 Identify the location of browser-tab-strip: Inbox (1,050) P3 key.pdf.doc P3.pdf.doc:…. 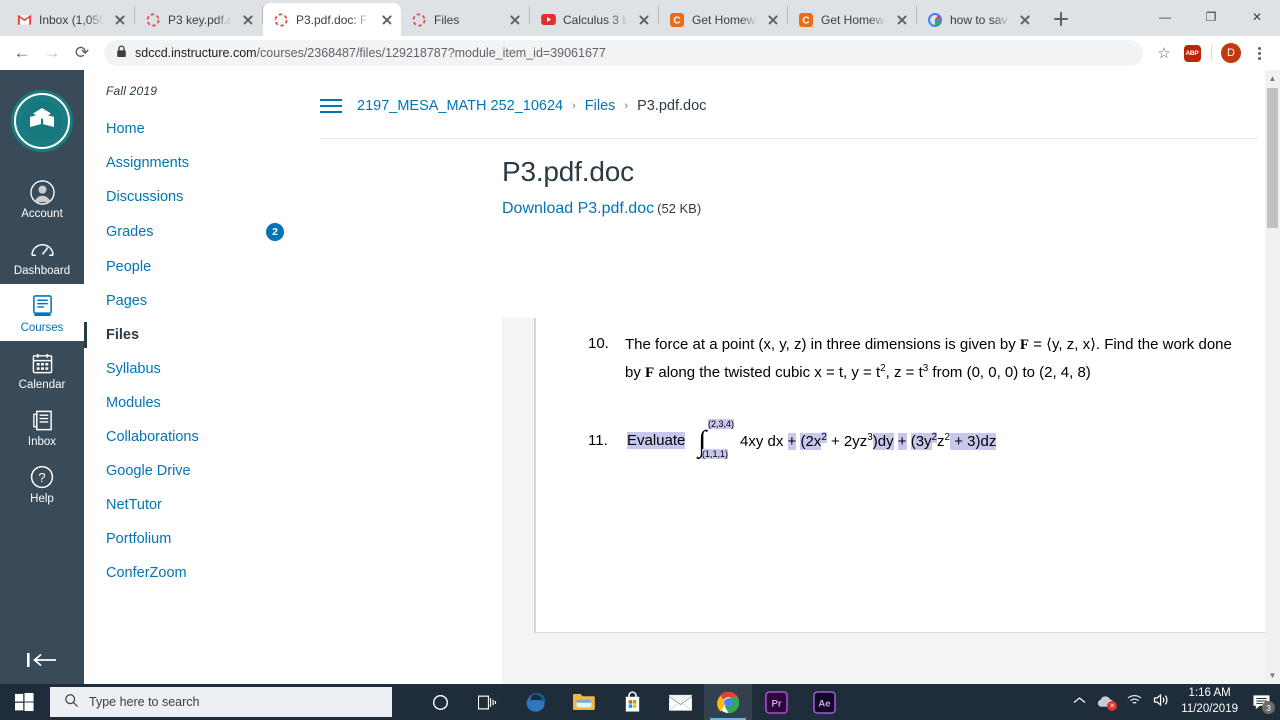
(640, 18).